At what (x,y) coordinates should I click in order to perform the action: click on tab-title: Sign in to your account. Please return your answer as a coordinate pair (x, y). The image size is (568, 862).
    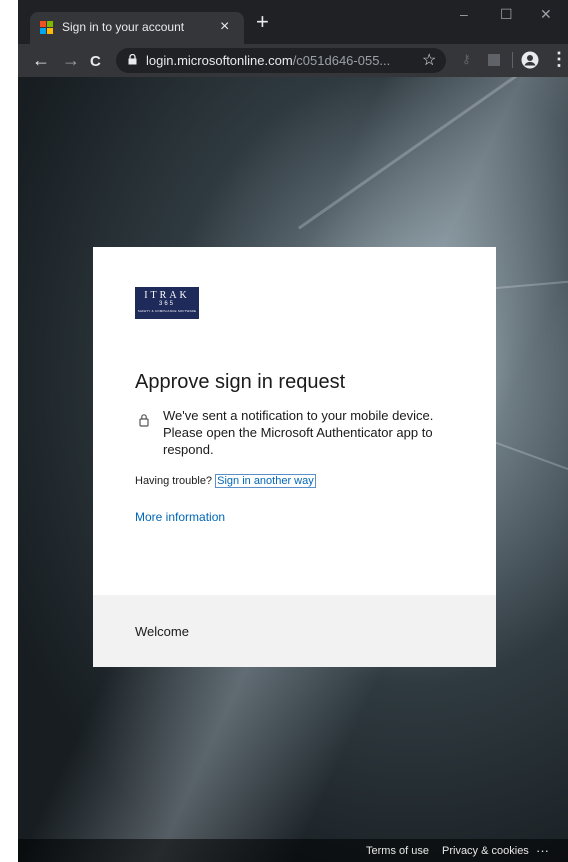
    Looking at the image, I should click on (123, 27).